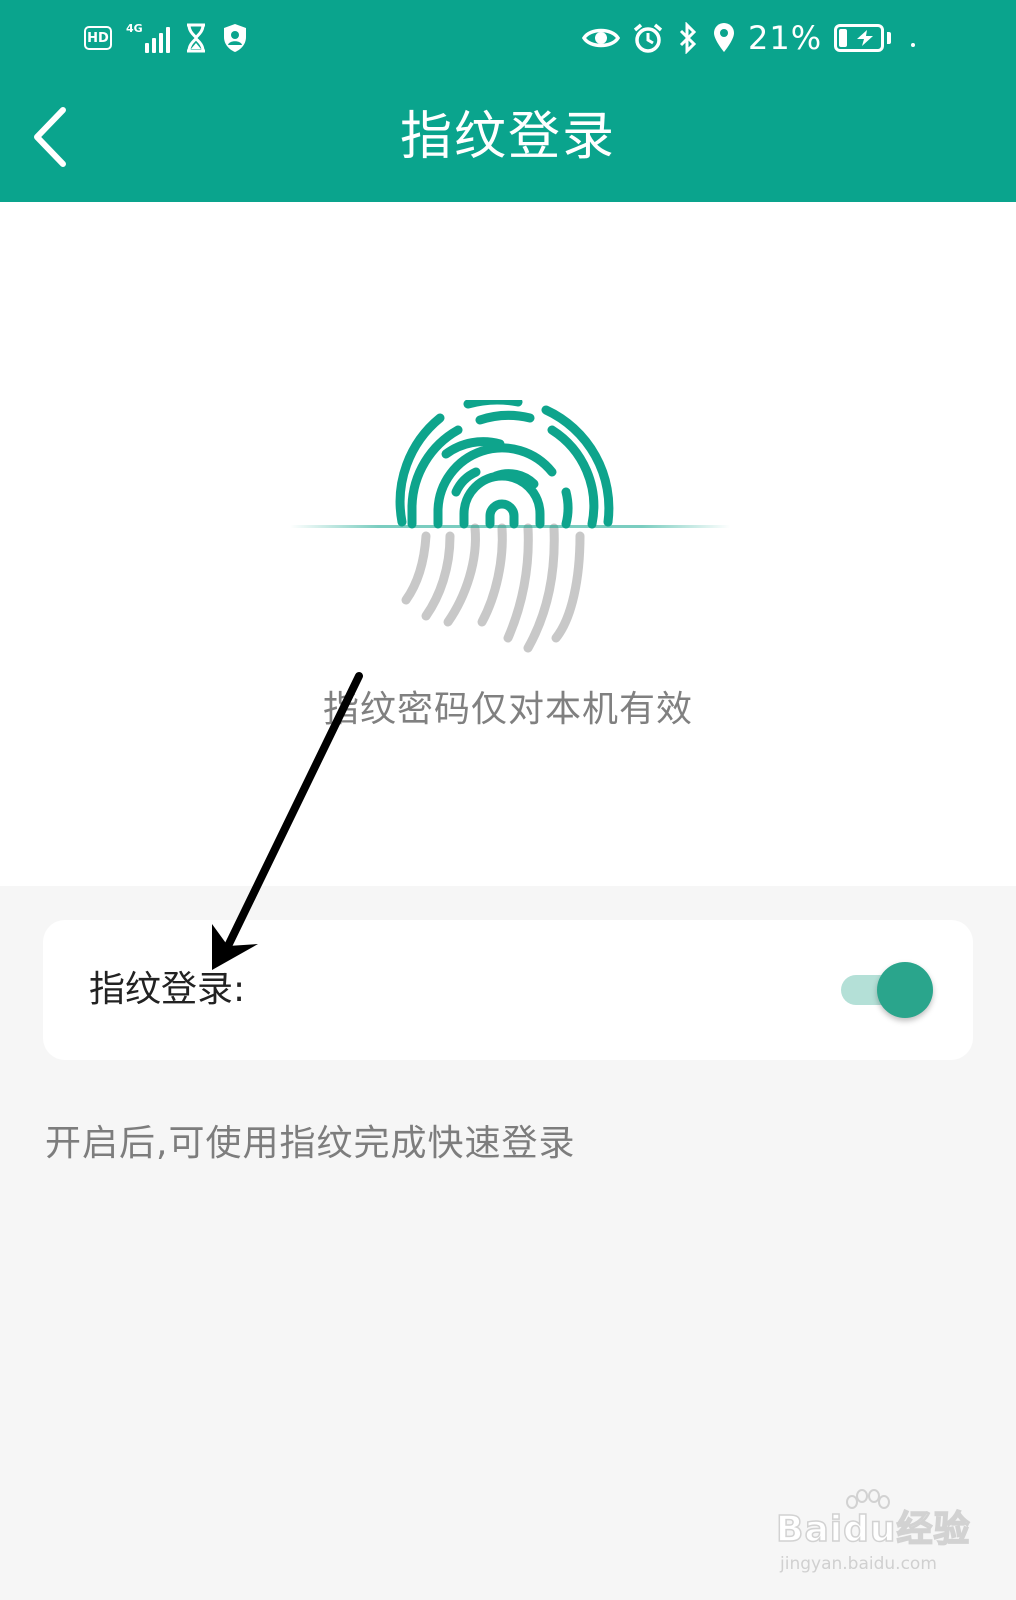  I want to click on eye-icon, so click(601, 38).